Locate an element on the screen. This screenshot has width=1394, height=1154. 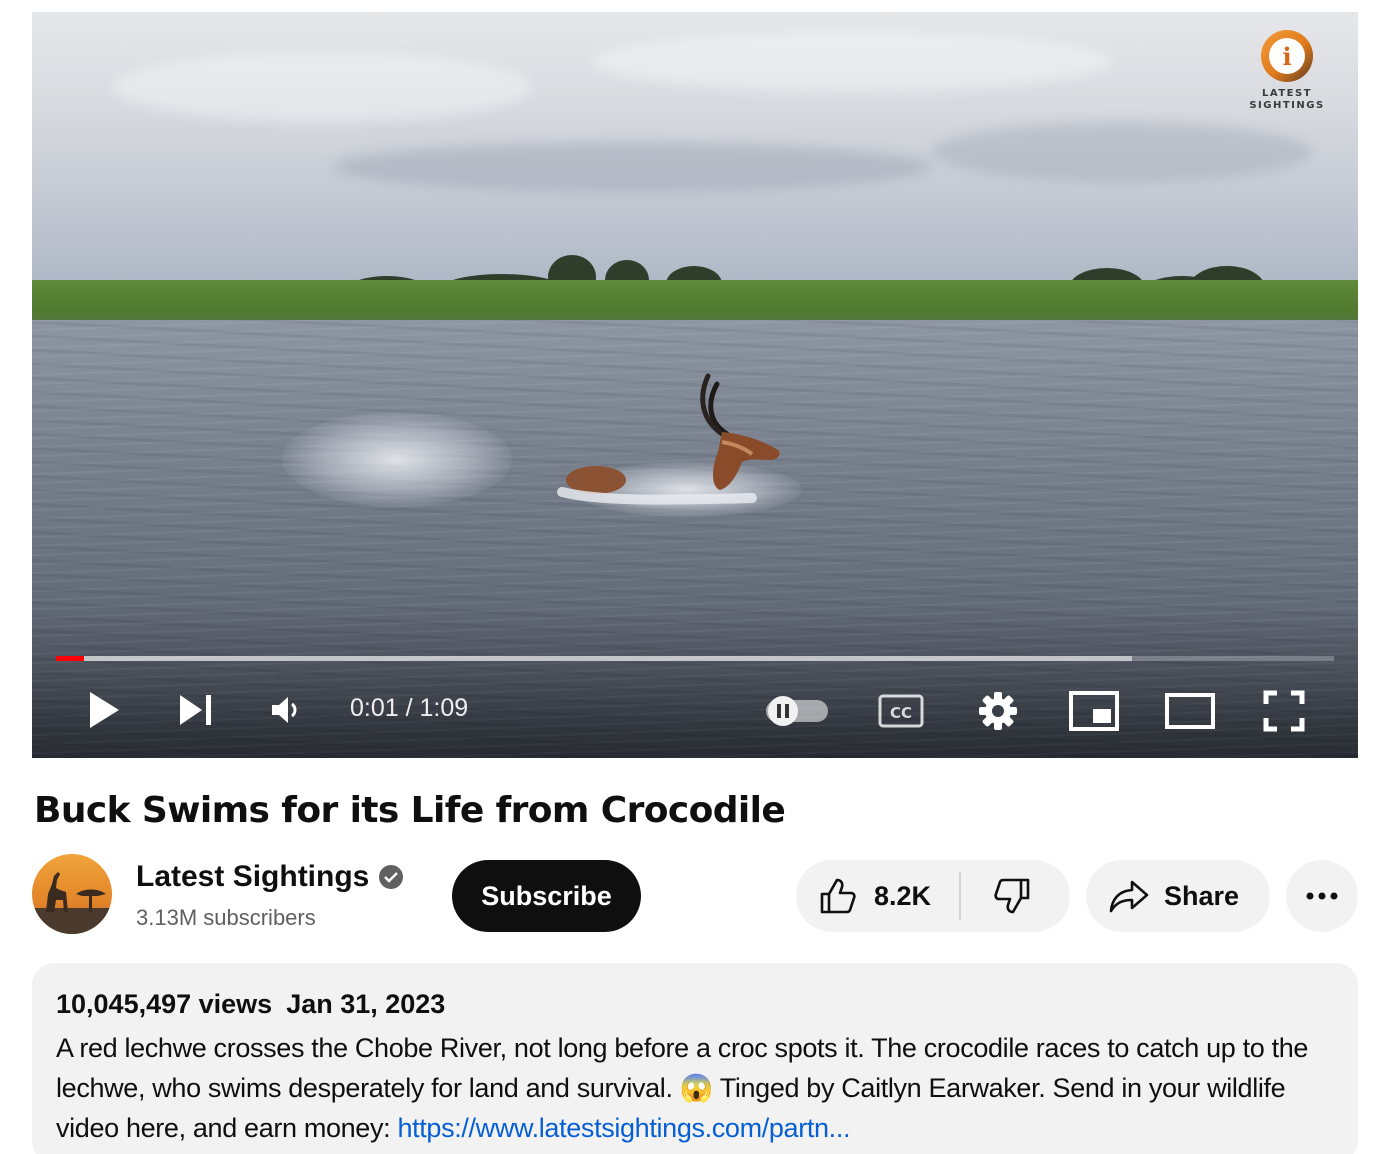
share-icon is located at coordinates (1129, 896).